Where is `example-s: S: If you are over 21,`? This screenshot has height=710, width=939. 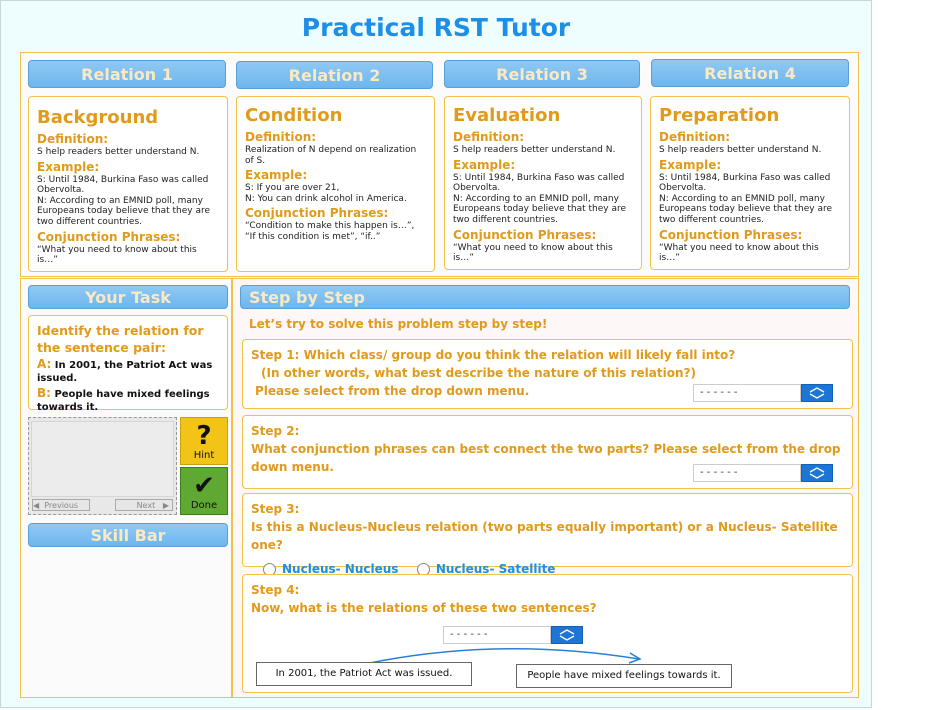
example-s: S: If you are over 21, is located at coordinates (292, 188).